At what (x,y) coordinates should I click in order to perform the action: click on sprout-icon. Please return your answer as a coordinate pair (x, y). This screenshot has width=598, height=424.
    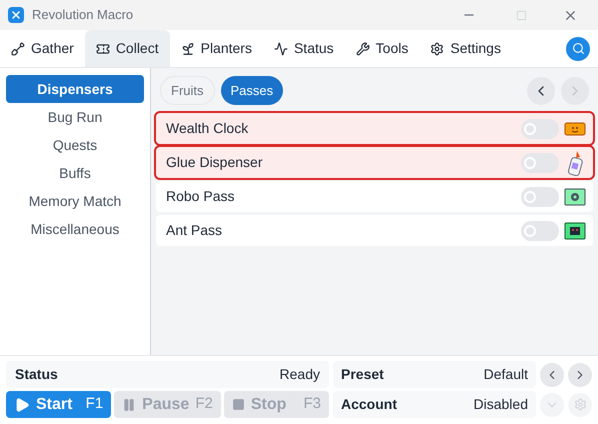
    Looking at the image, I should click on (187, 49).